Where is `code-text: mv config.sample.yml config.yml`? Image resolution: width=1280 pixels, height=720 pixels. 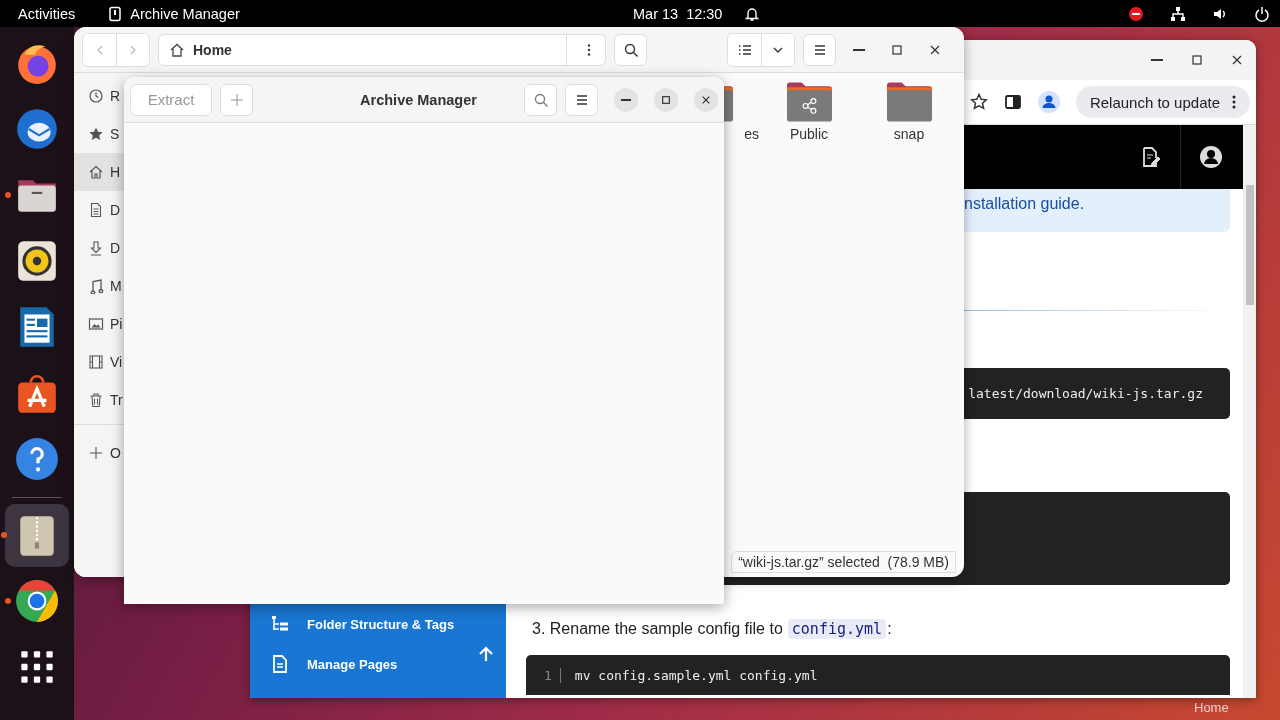
code-text: mv config.sample.yml config.yml is located at coordinates (696, 675).